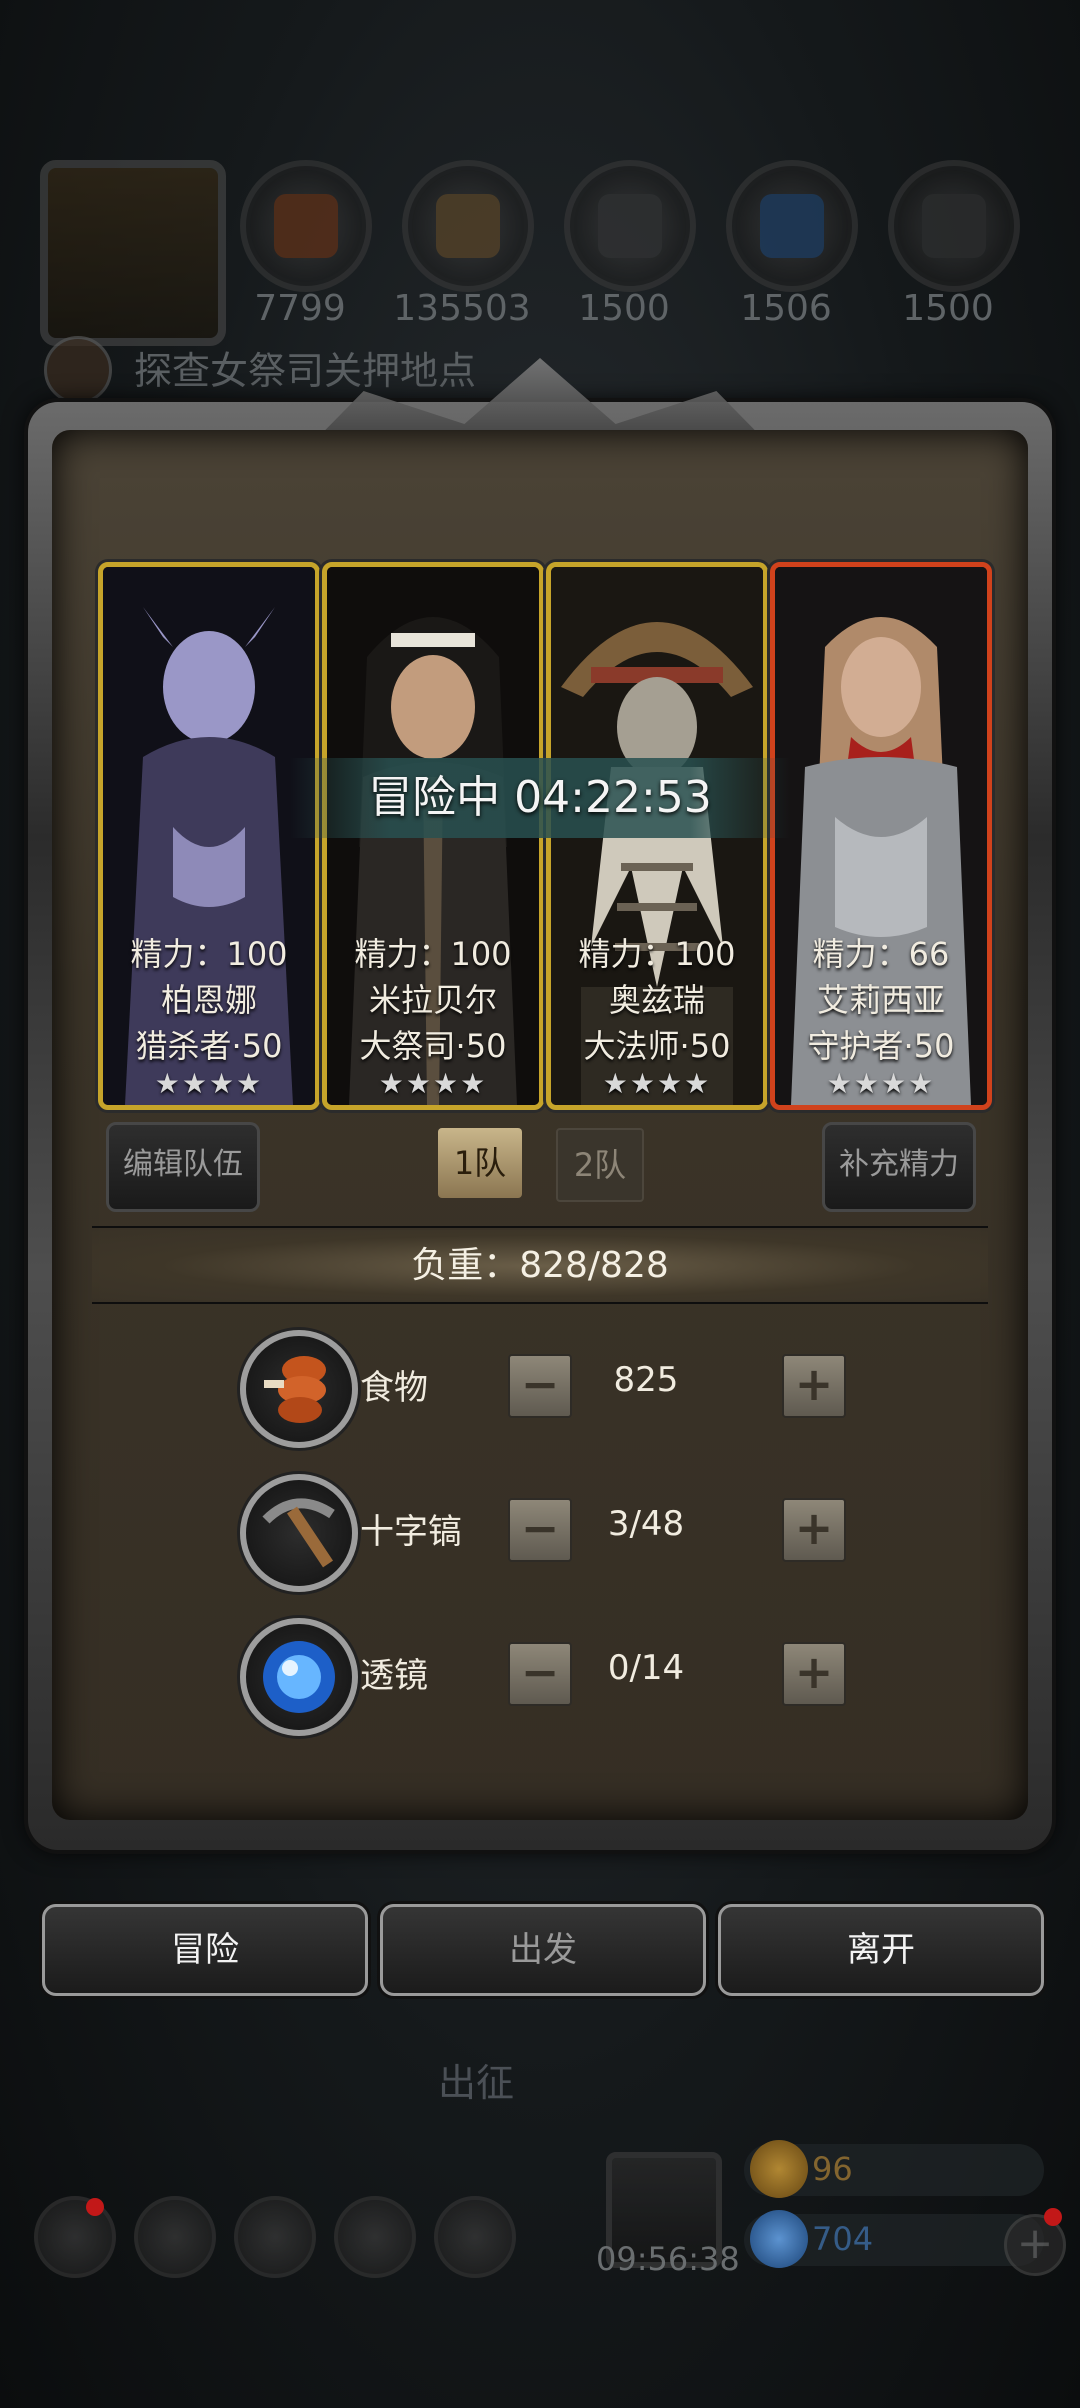  Describe the element at coordinates (394, 1676) in the screenshot. I see `item-label: 透镜` at that location.